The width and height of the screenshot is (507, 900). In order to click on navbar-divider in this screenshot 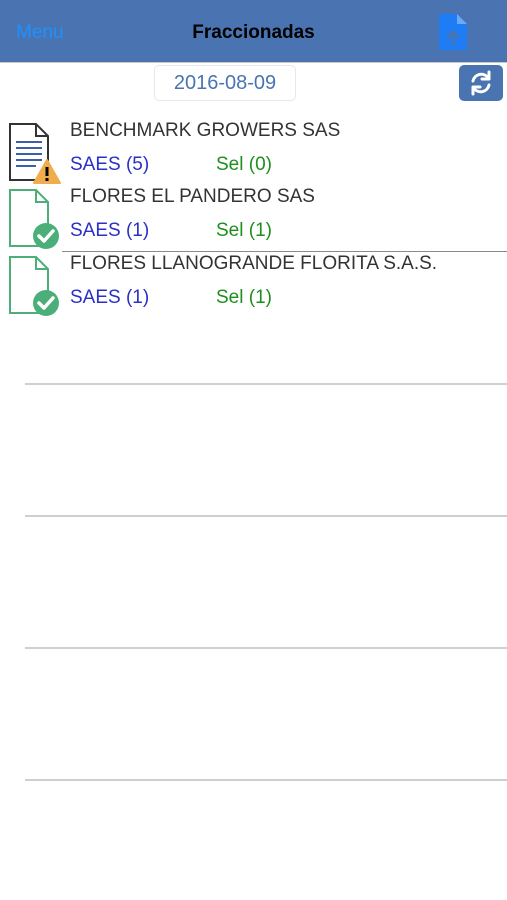, I will do `click(253, 62)`.